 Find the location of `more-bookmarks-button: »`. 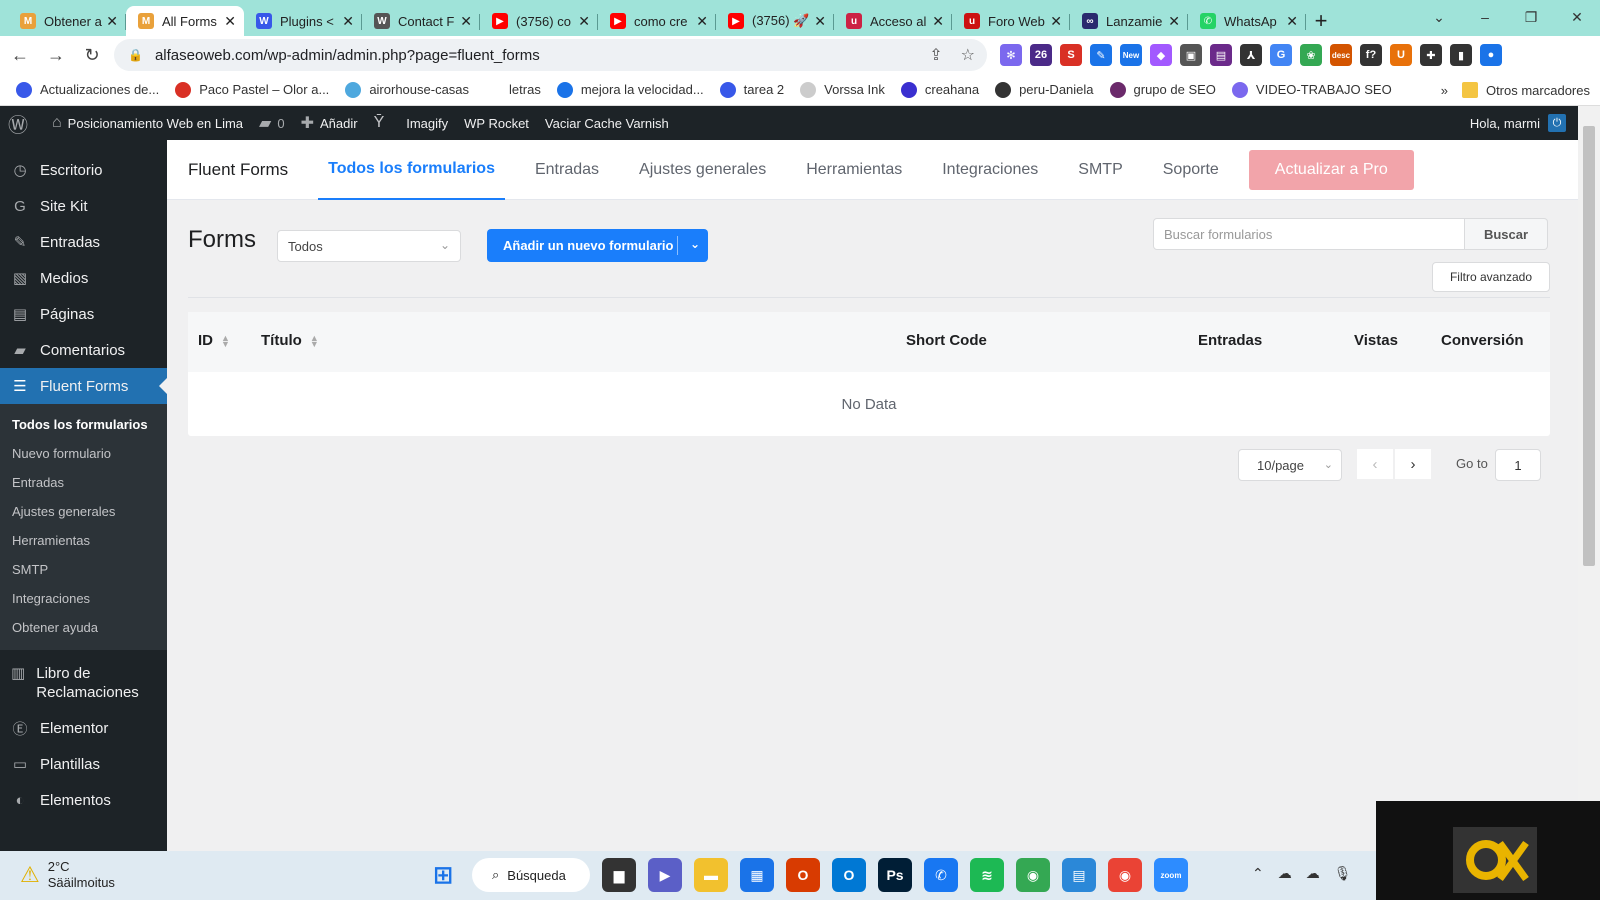

more-bookmarks-button: » is located at coordinates (1444, 90).